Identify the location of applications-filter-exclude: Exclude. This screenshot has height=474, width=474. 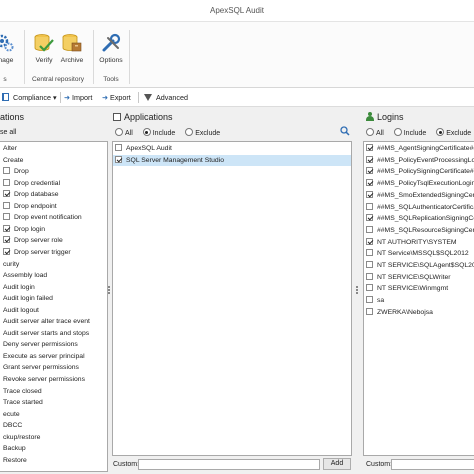
(202, 132).